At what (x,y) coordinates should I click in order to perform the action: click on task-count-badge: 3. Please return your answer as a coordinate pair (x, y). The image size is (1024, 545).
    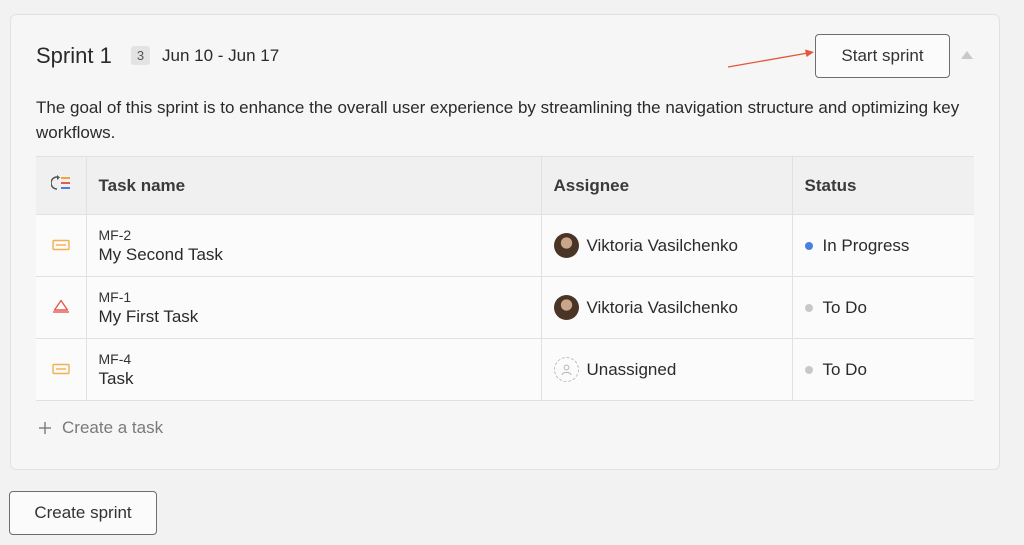
    Looking at the image, I should click on (140, 55).